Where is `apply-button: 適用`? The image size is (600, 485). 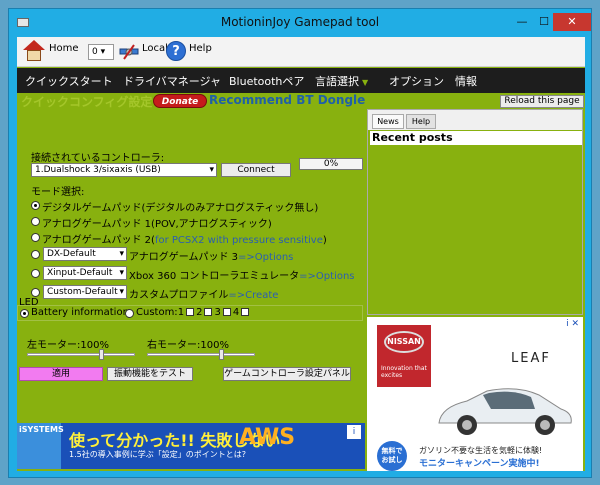
apply-button: 適用 is located at coordinates (61, 374).